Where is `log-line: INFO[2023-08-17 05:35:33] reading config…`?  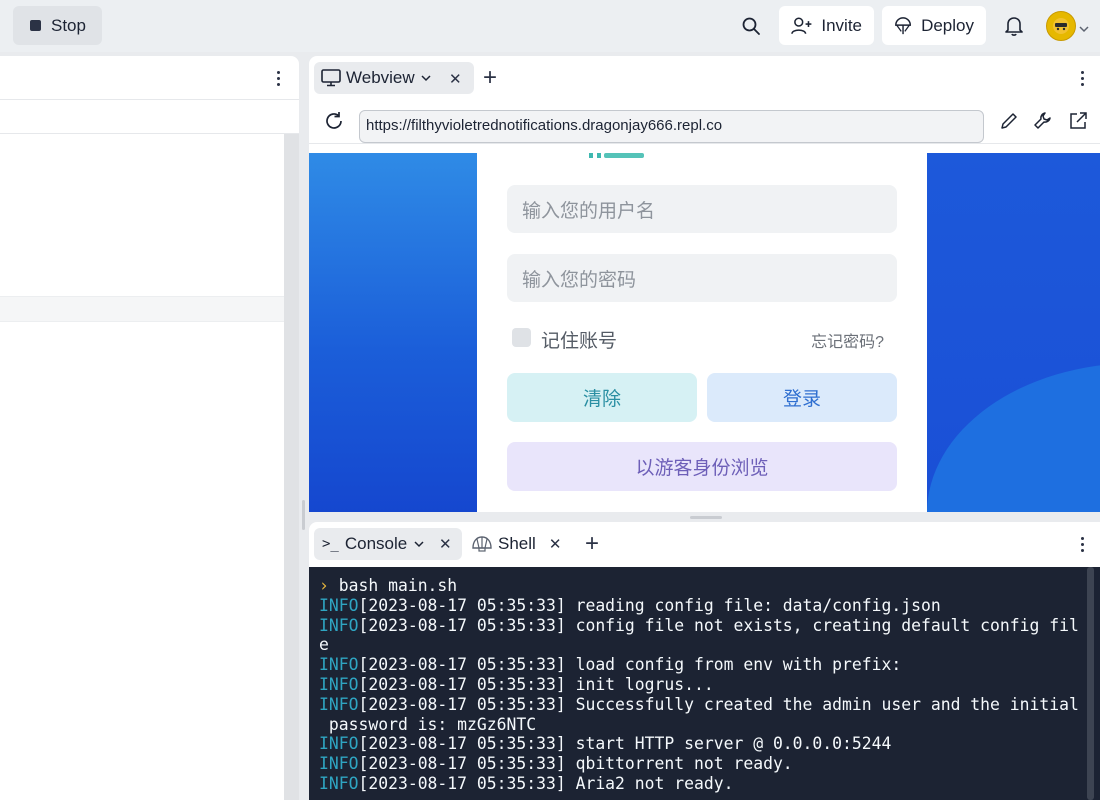
log-line: INFO[2023-08-17 05:35:33] reading config… is located at coordinates (630, 605).